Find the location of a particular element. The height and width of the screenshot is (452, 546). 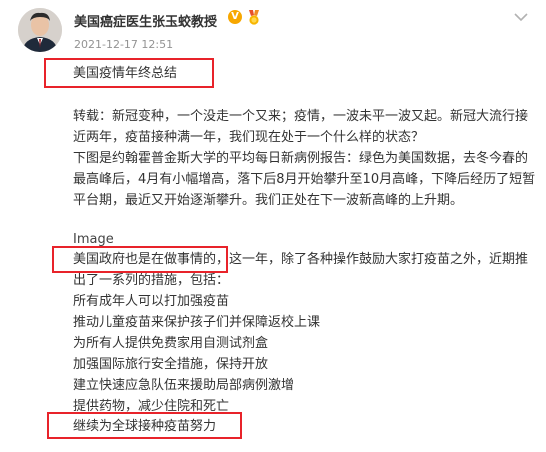

measure-item: 加强国际旅行安全措施，保持开放 is located at coordinates (171, 364).